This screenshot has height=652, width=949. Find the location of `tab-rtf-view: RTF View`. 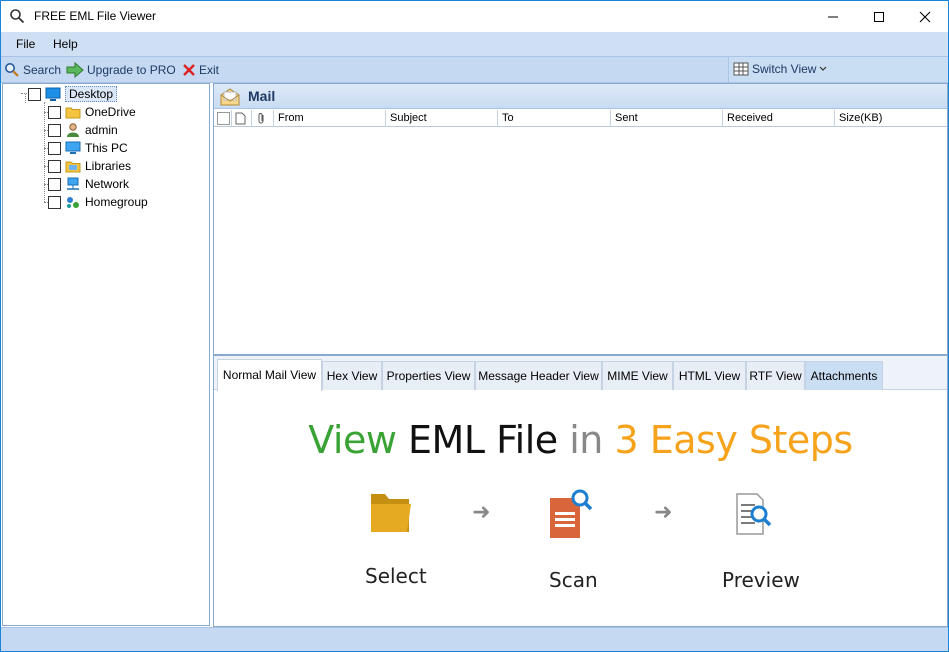

tab-rtf-view: RTF View is located at coordinates (775, 375).